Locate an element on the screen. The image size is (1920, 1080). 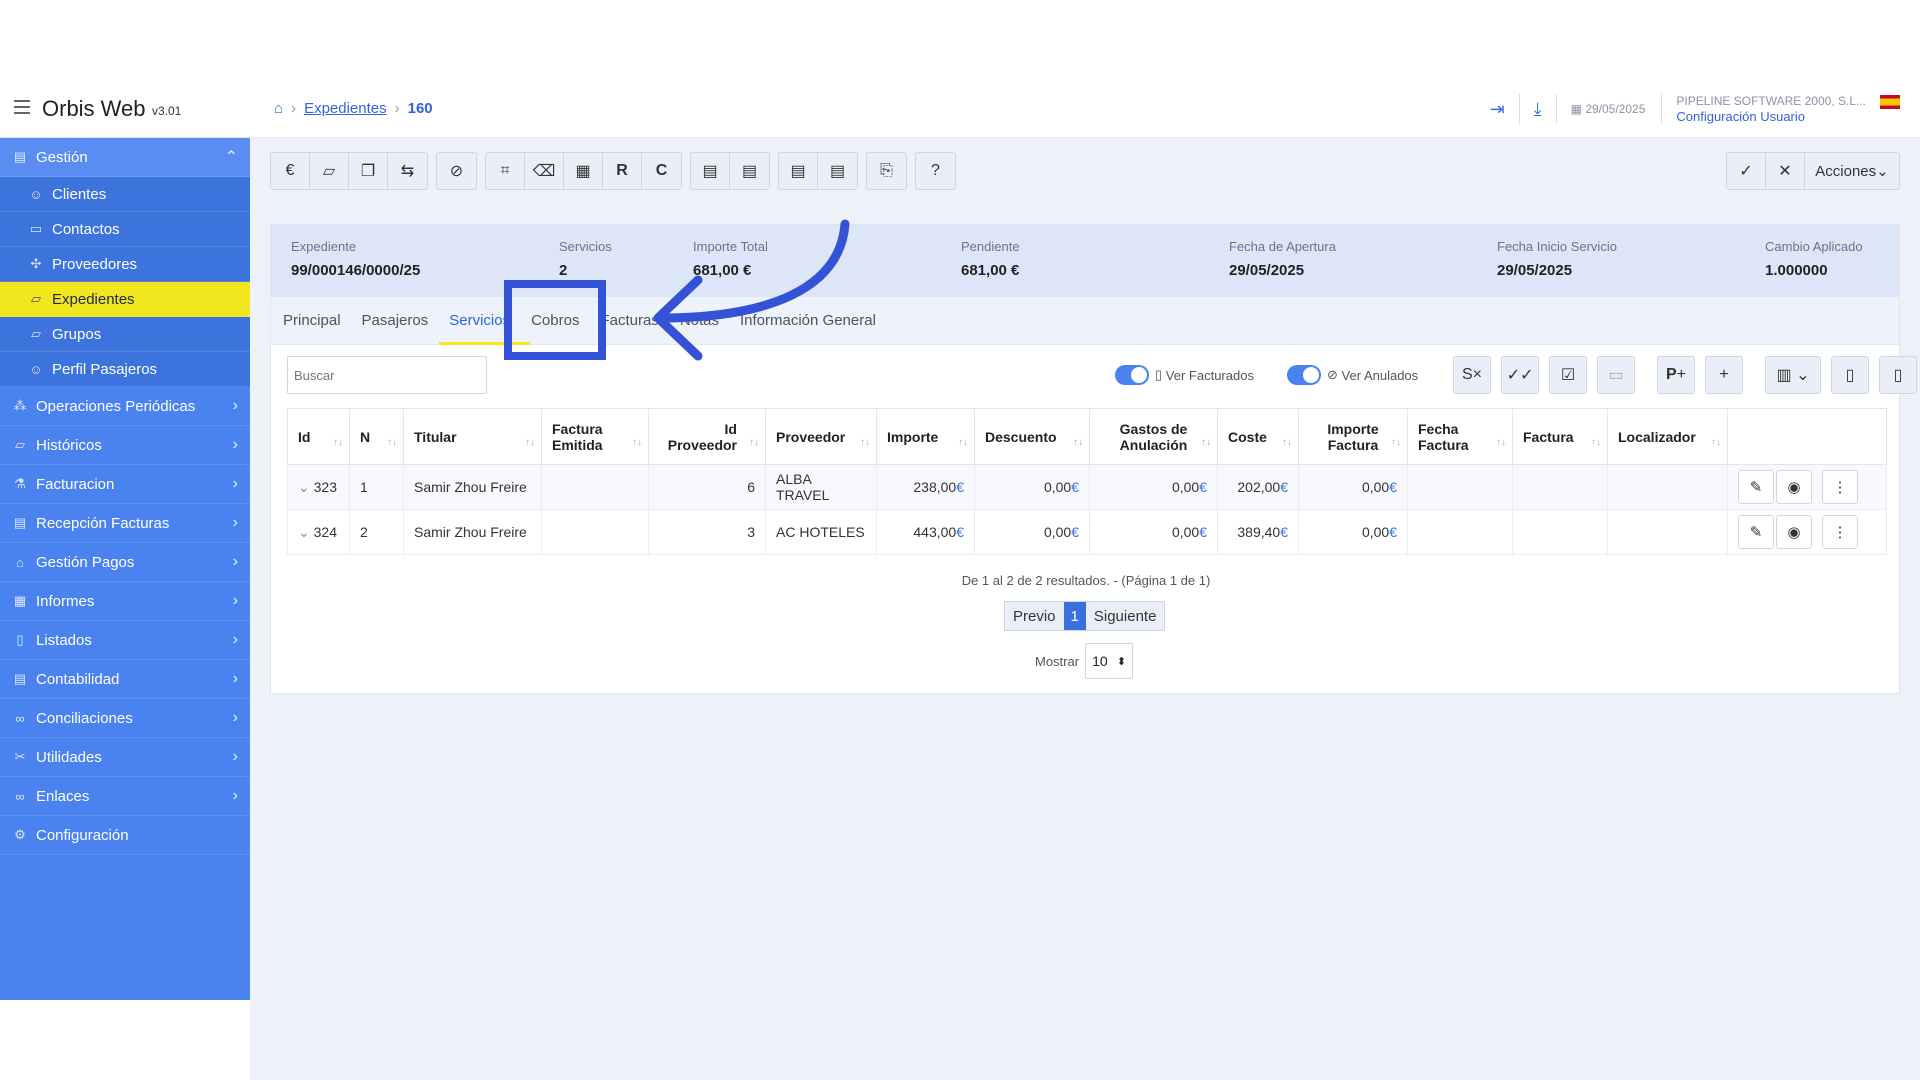
invoice-list-button: ▤ is located at coordinates (837, 171).